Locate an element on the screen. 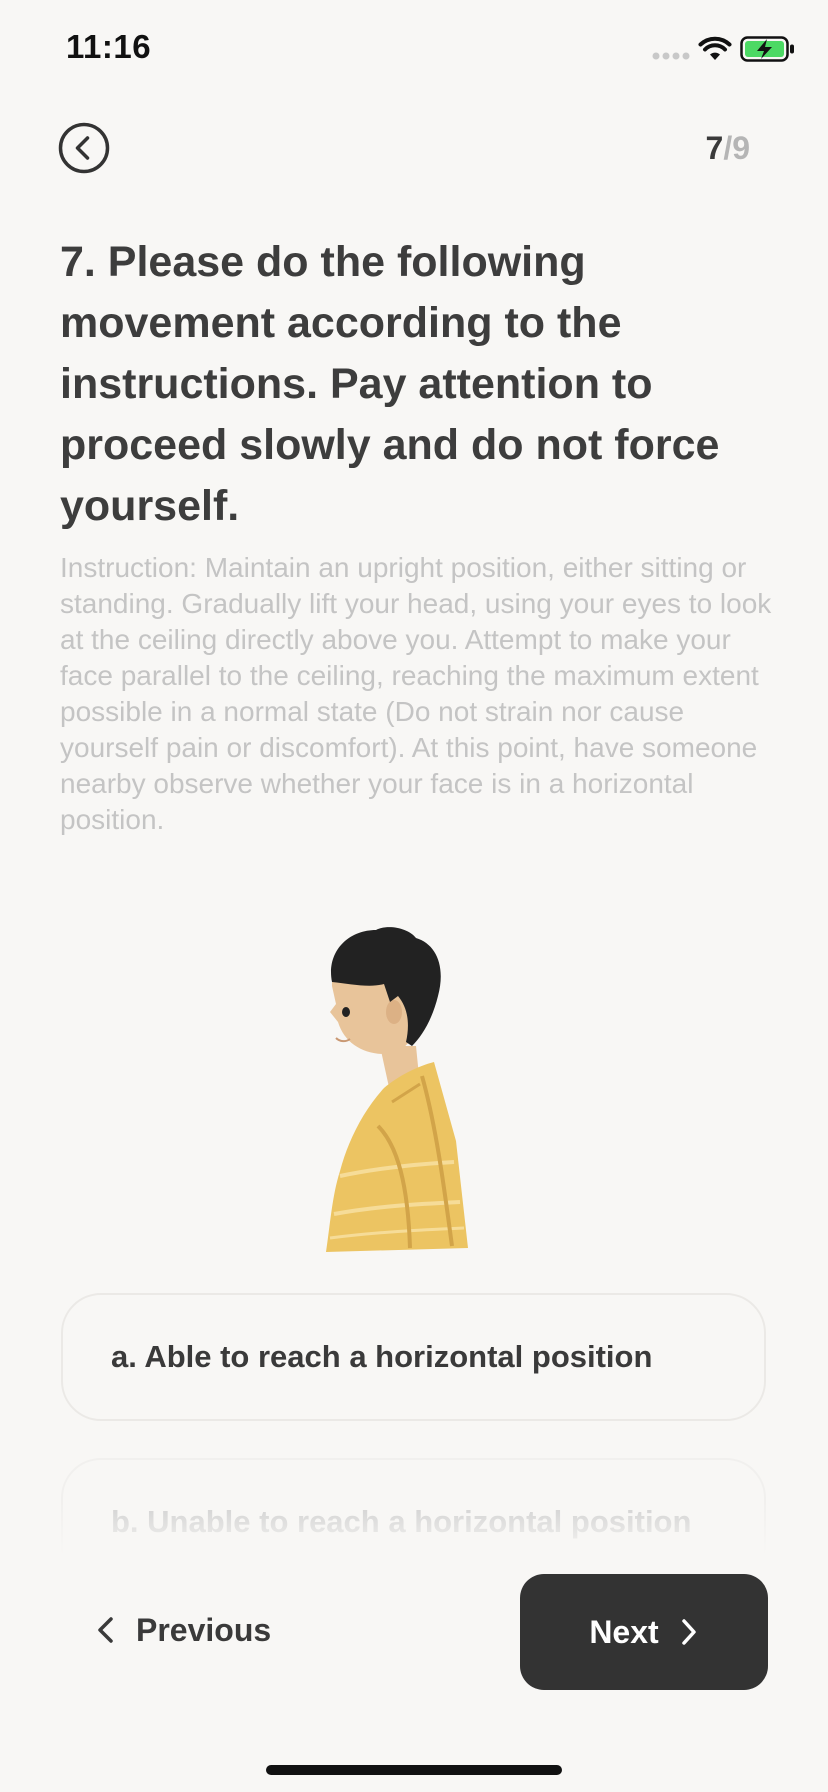  previous-button: Previous is located at coordinates (182, 1630).